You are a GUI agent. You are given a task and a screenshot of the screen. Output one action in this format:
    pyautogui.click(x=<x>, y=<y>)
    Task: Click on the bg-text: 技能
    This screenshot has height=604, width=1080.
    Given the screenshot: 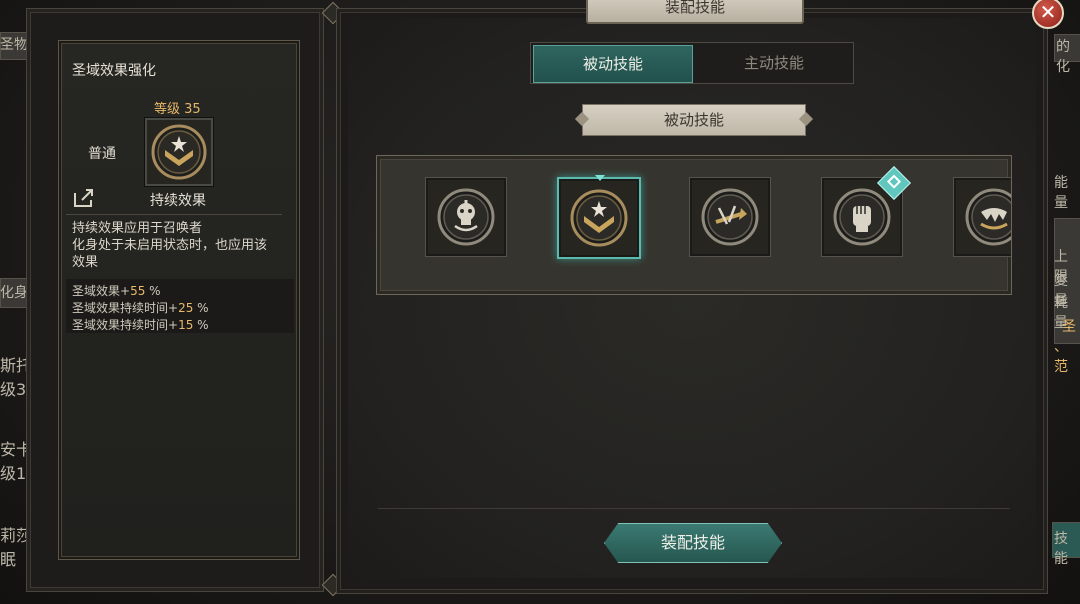 What is the action you would take?
    pyautogui.click(x=1061, y=549)
    